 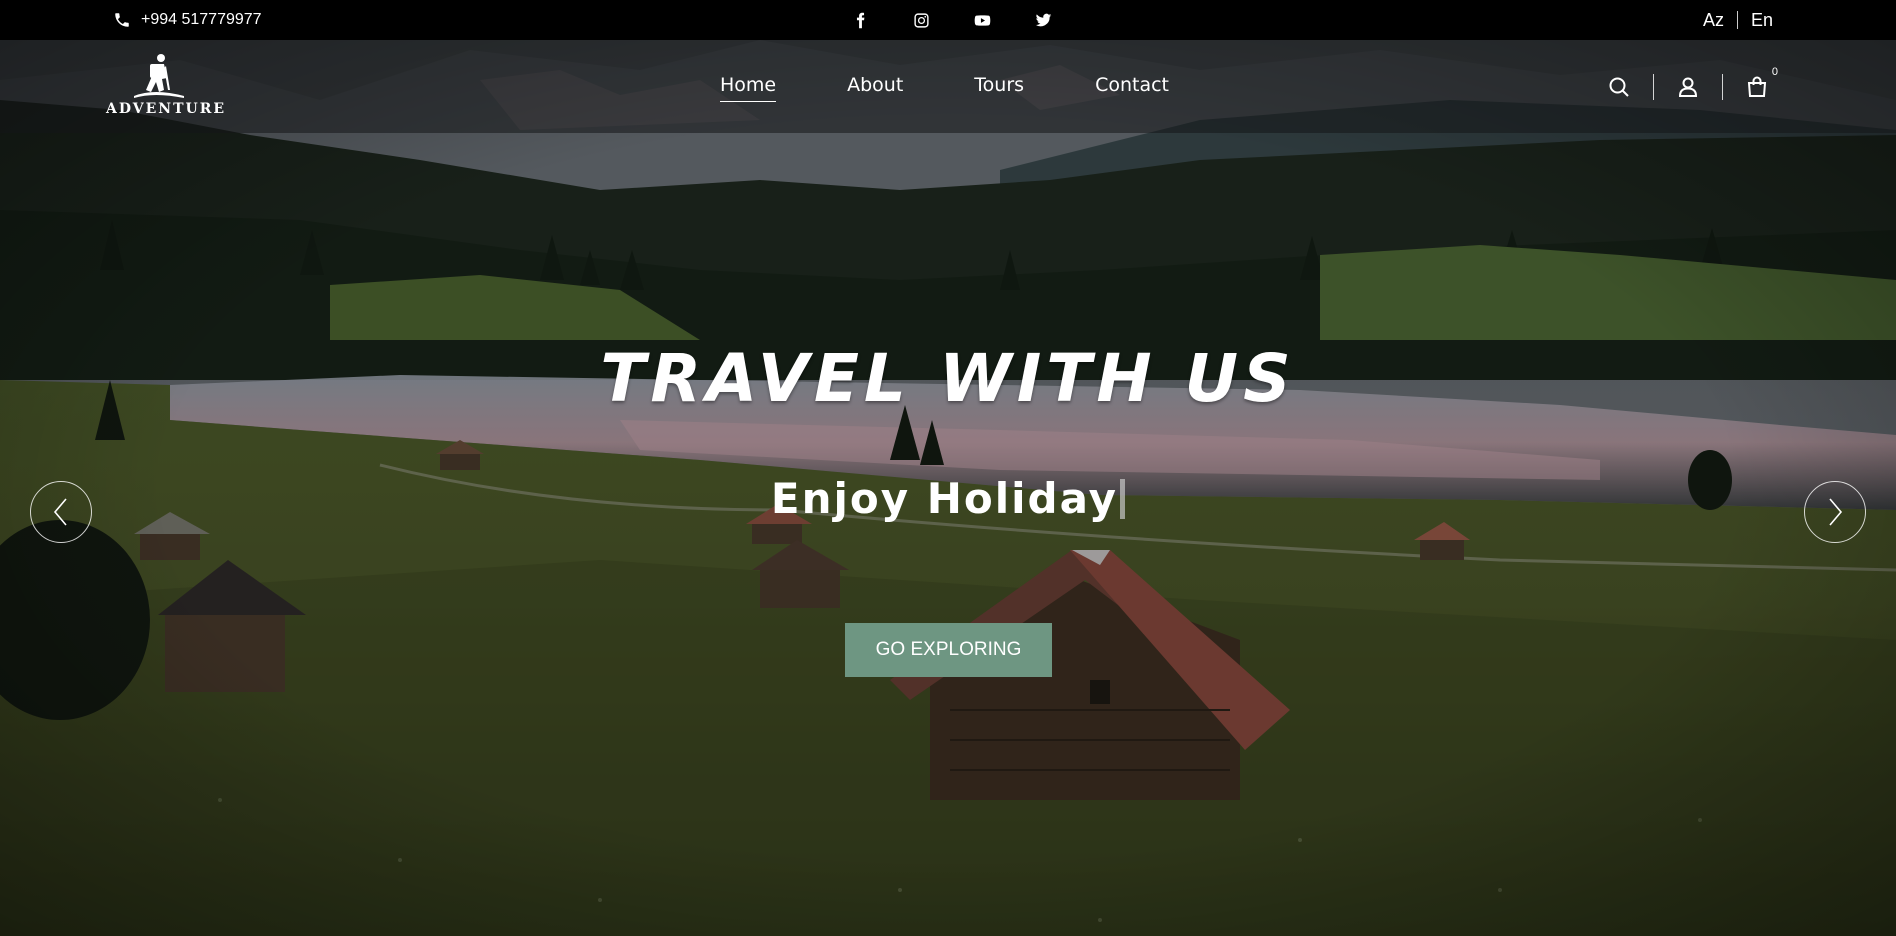 I want to click on lang-az: Az, so click(x=1713, y=20).